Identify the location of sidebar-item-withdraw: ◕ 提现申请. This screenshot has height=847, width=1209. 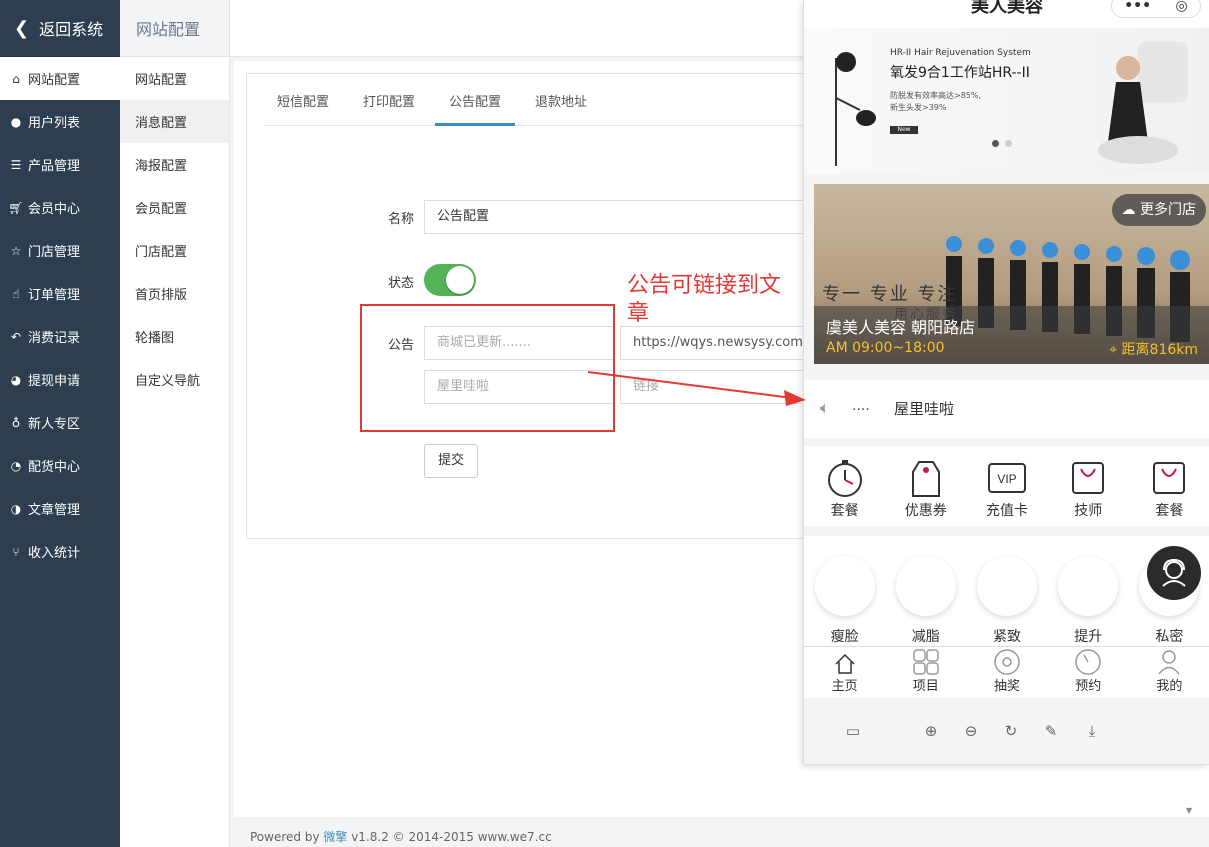
(60, 379).